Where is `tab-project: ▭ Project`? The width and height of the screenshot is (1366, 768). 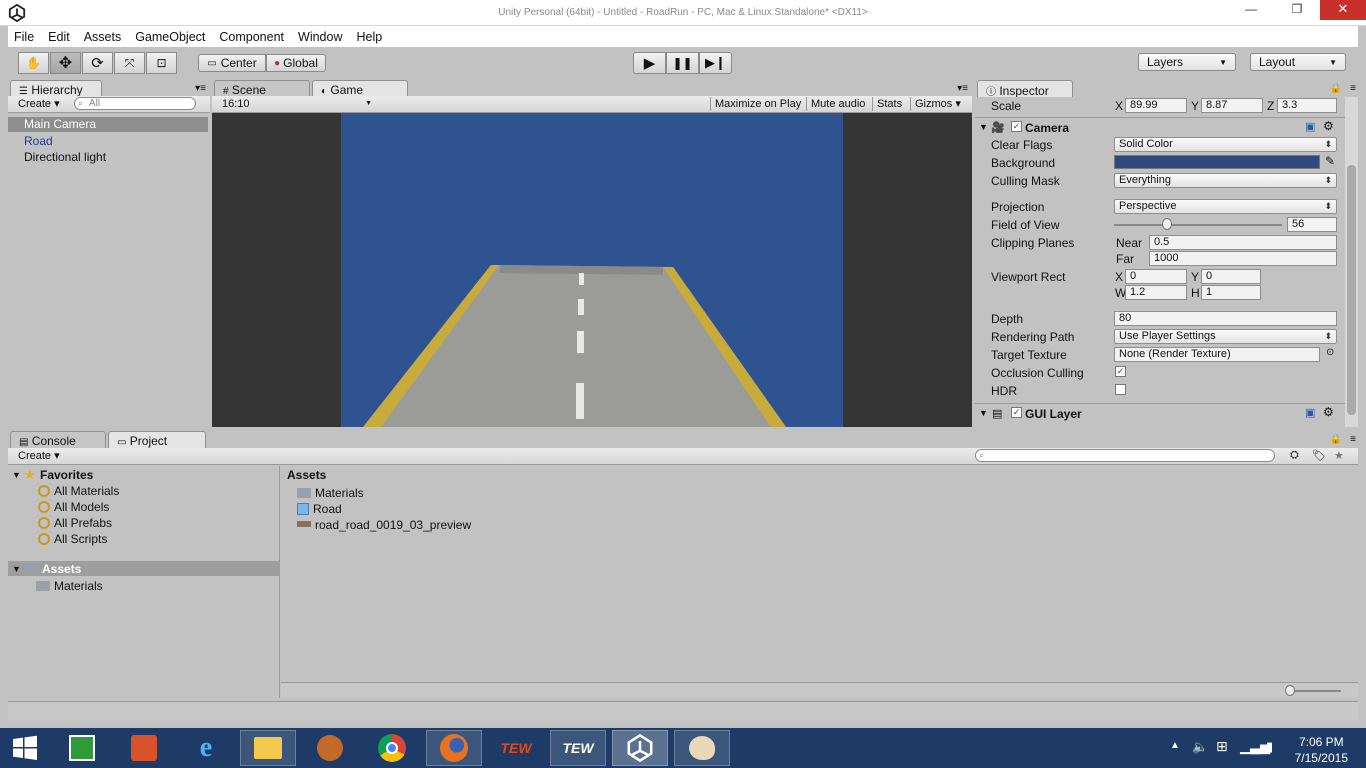
tab-project: ▭ Project is located at coordinates (157, 440).